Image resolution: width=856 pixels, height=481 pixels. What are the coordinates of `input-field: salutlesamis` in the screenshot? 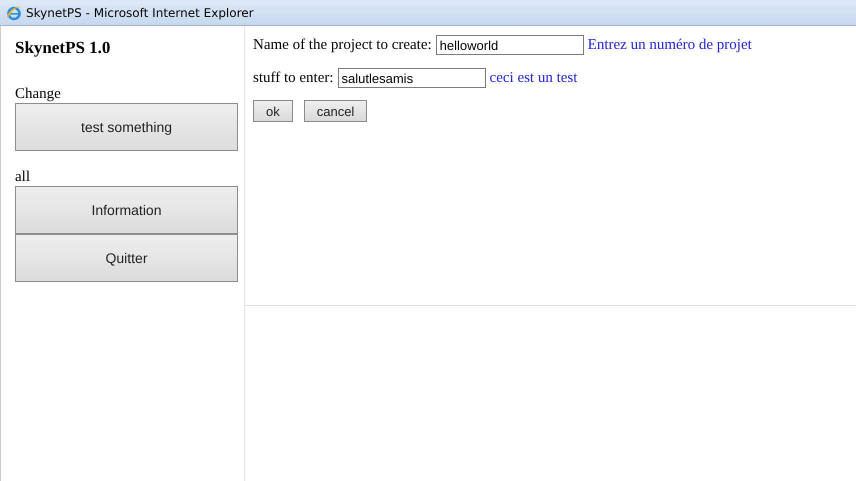 It's located at (412, 78).